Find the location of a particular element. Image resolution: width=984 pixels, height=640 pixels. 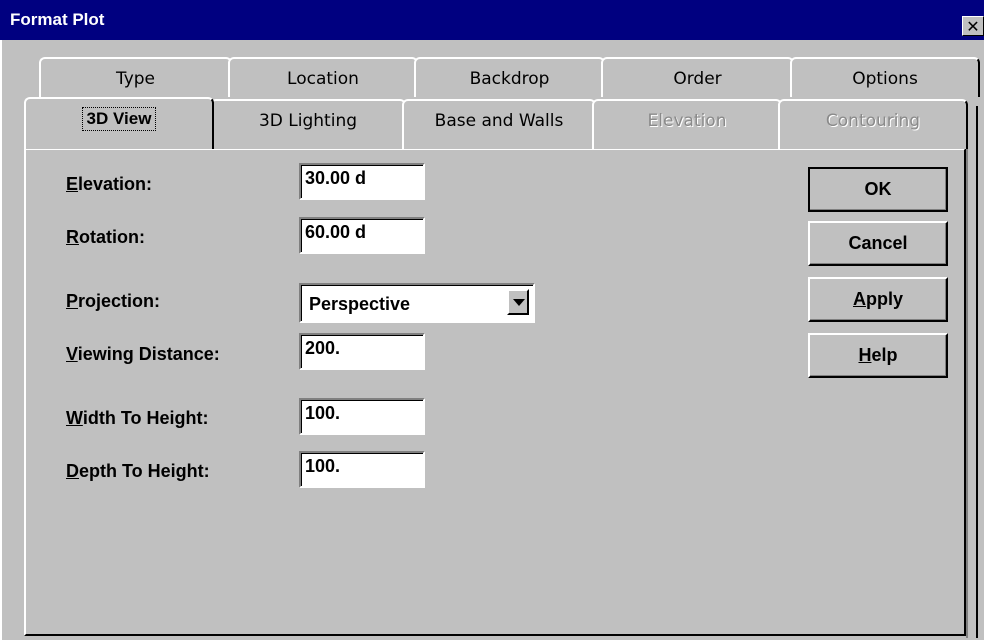

label-text: rojection: is located at coordinates (119, 301).